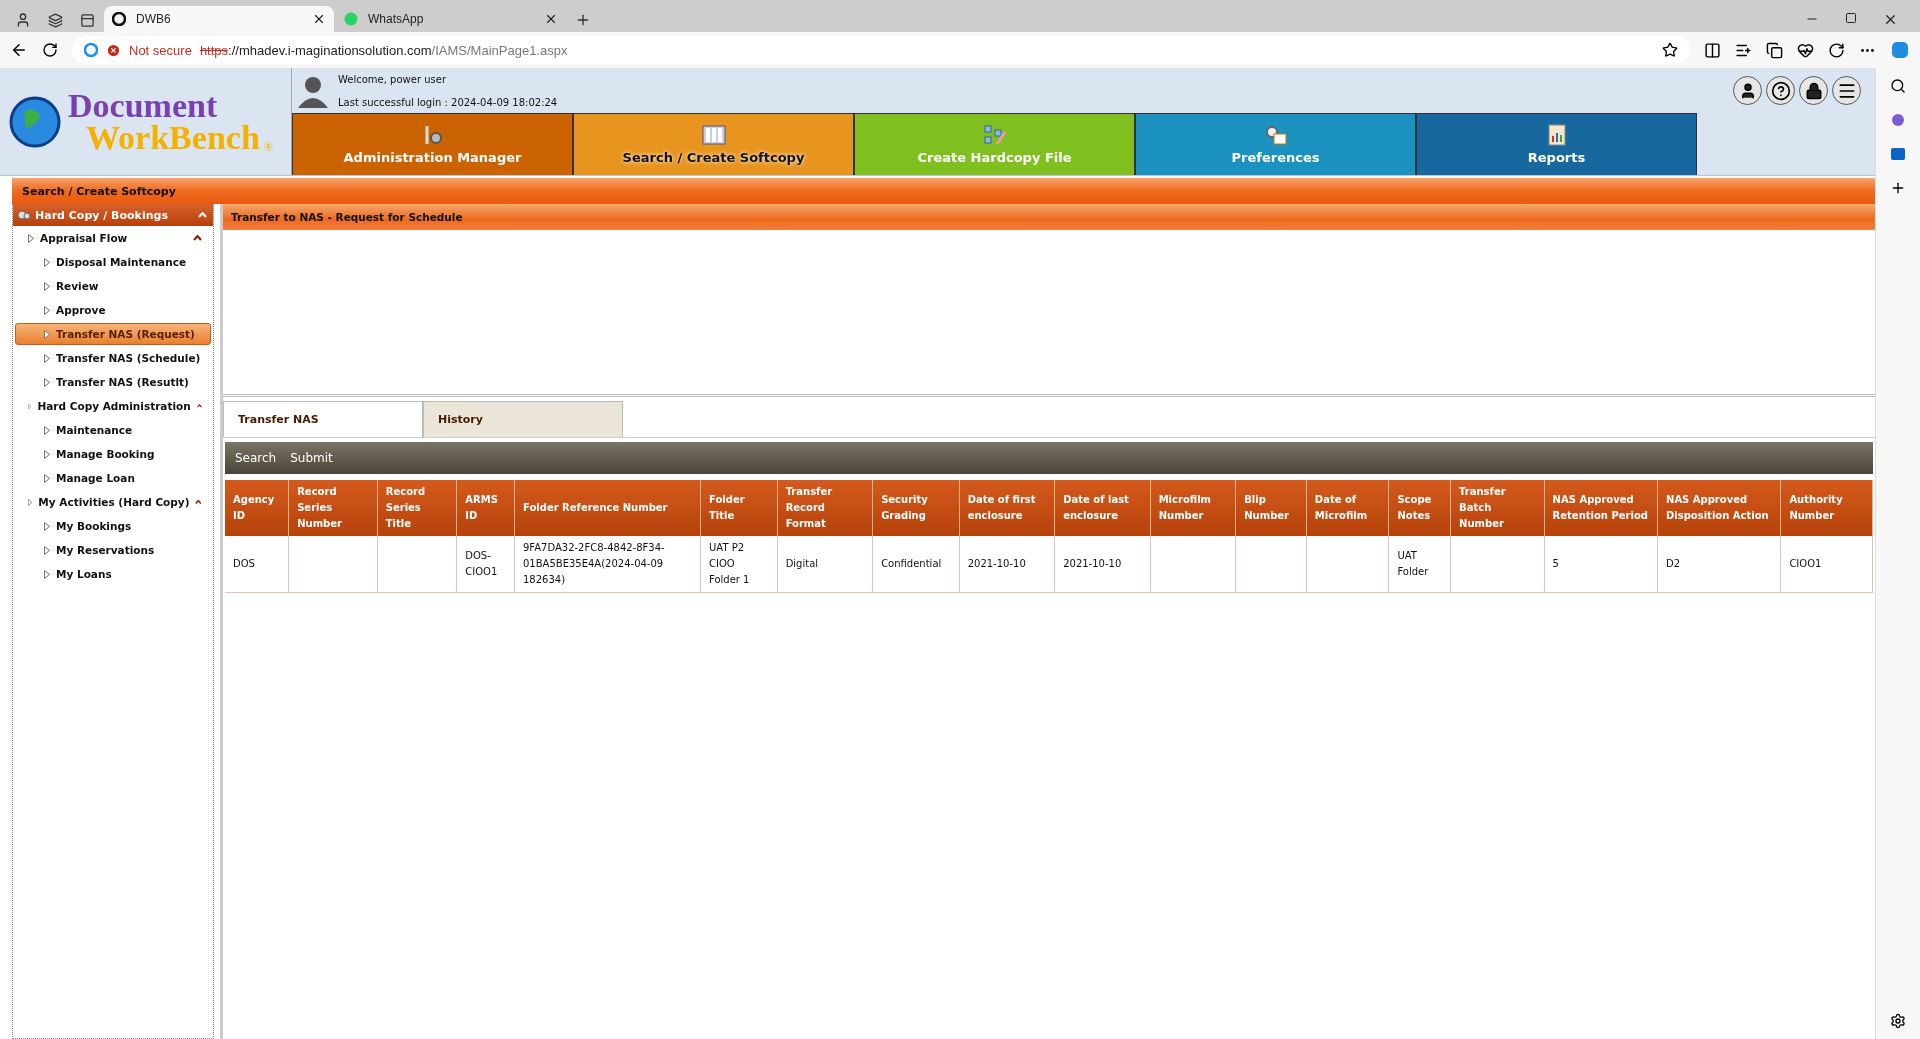  I want to click on column-header: Folder Reference Number, so click(607, 508).